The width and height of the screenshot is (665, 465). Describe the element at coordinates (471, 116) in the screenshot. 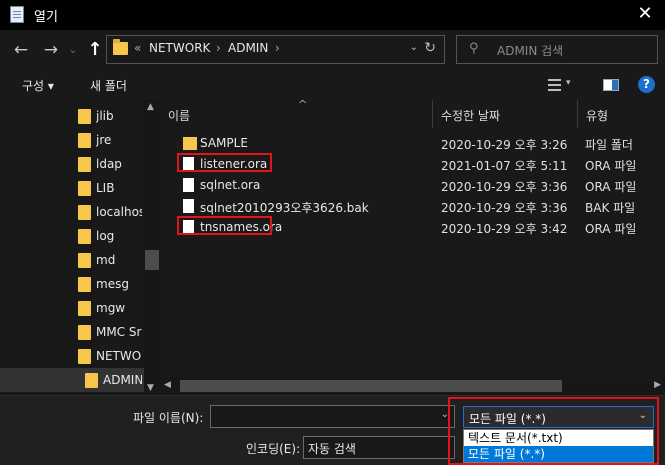

I see `column-date-label: 수정한 날짜` at that location.